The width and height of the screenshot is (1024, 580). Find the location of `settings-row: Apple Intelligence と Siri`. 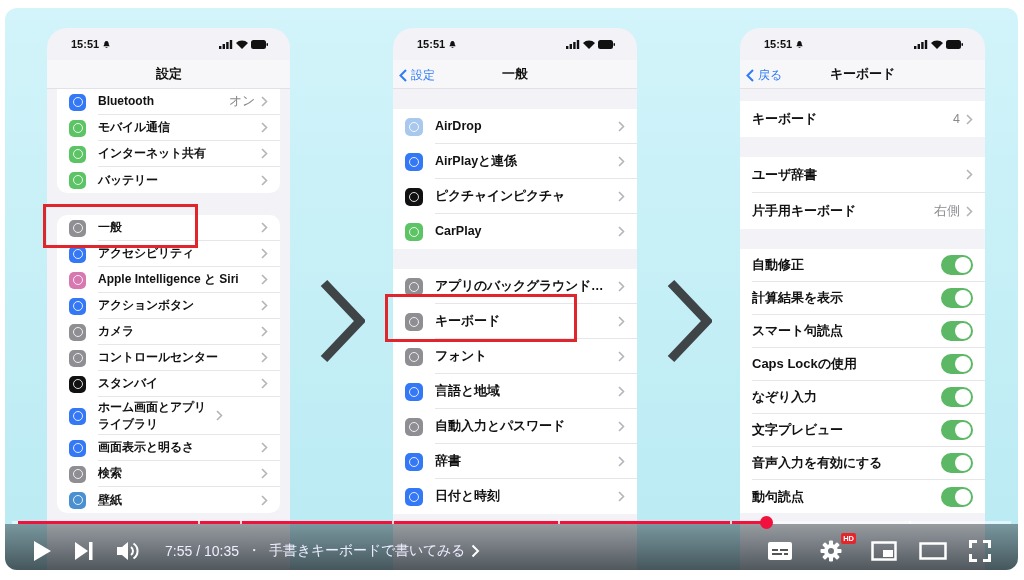

settings-row: Apple Intelligence と Siri is located at coordinates (168, 280).